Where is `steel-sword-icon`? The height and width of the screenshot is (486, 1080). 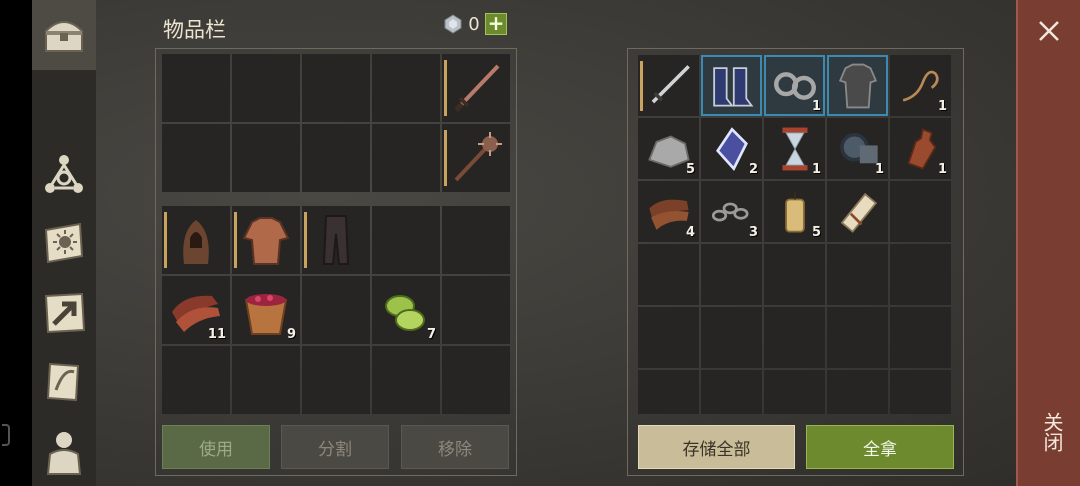
steel-sword-icon is located at coordinates (670, 84).